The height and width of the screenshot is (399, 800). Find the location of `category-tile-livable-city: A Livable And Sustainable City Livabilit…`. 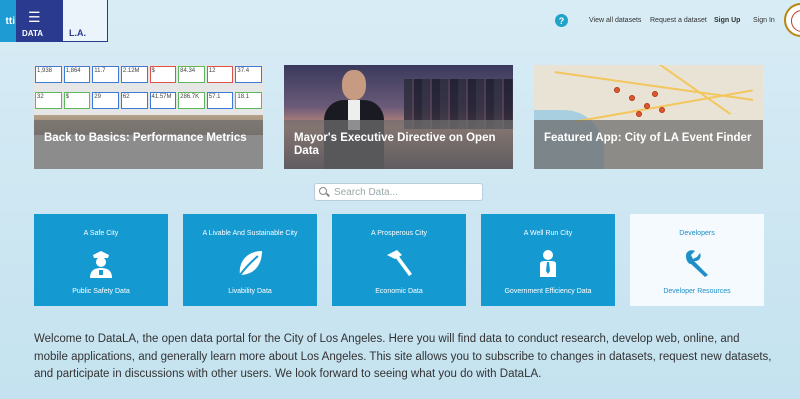

category-tile-livable-city: A Livable And Sustainable City Livabilit… is located at coordinates (250, 260).